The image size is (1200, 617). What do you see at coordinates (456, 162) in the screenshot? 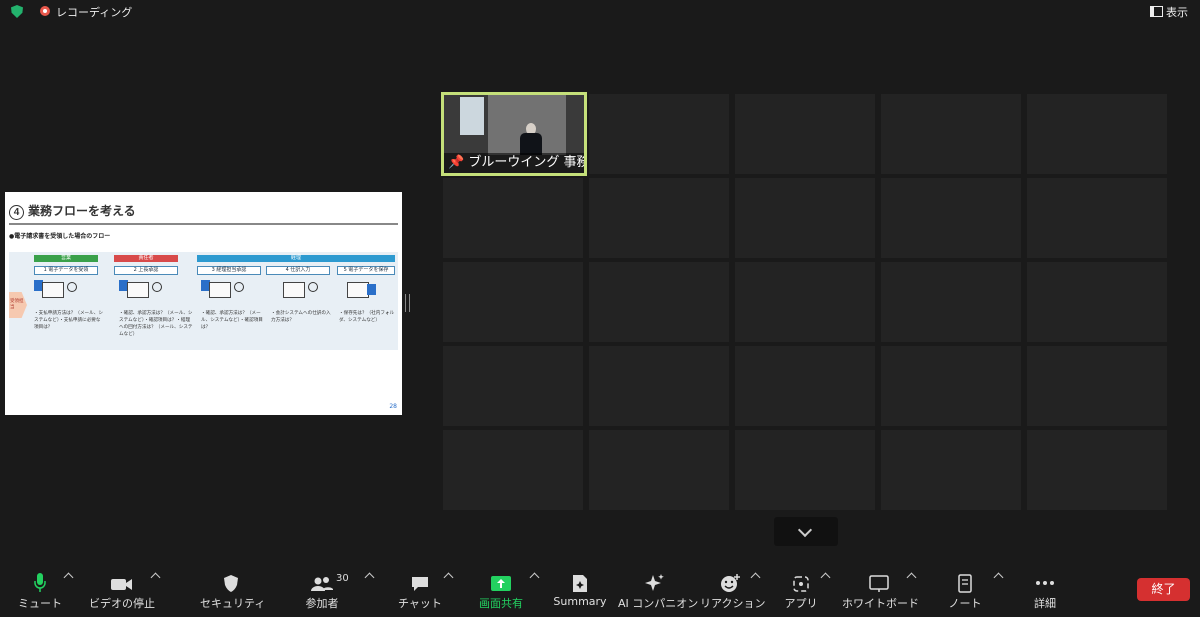
I see `pin-icon: 📌` at bounding box center [456, 162].